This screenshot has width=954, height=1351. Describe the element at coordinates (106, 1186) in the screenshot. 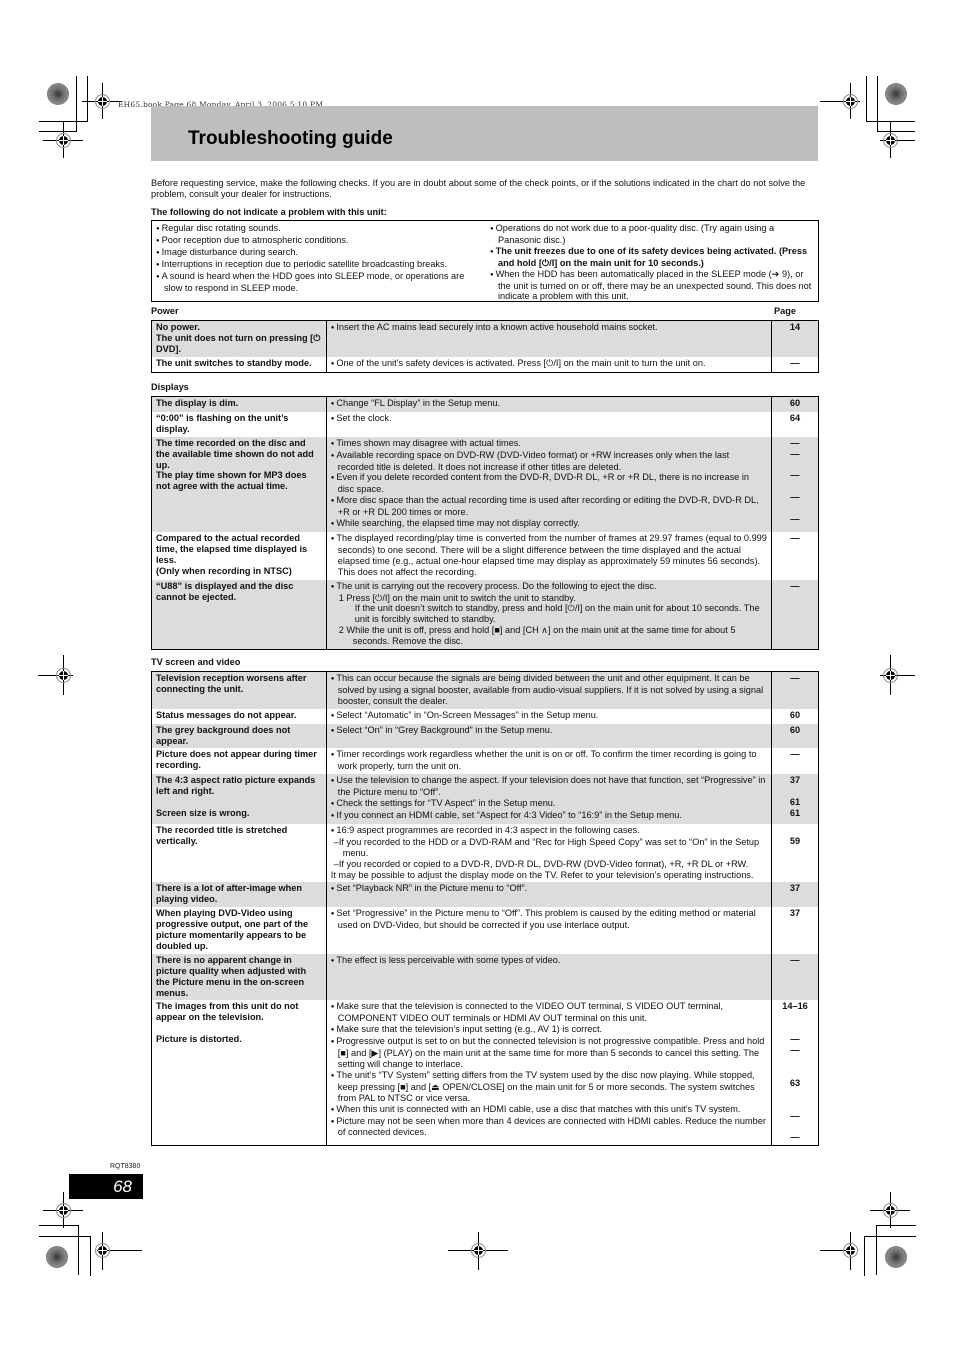

I see `page-number: 68` at that location.